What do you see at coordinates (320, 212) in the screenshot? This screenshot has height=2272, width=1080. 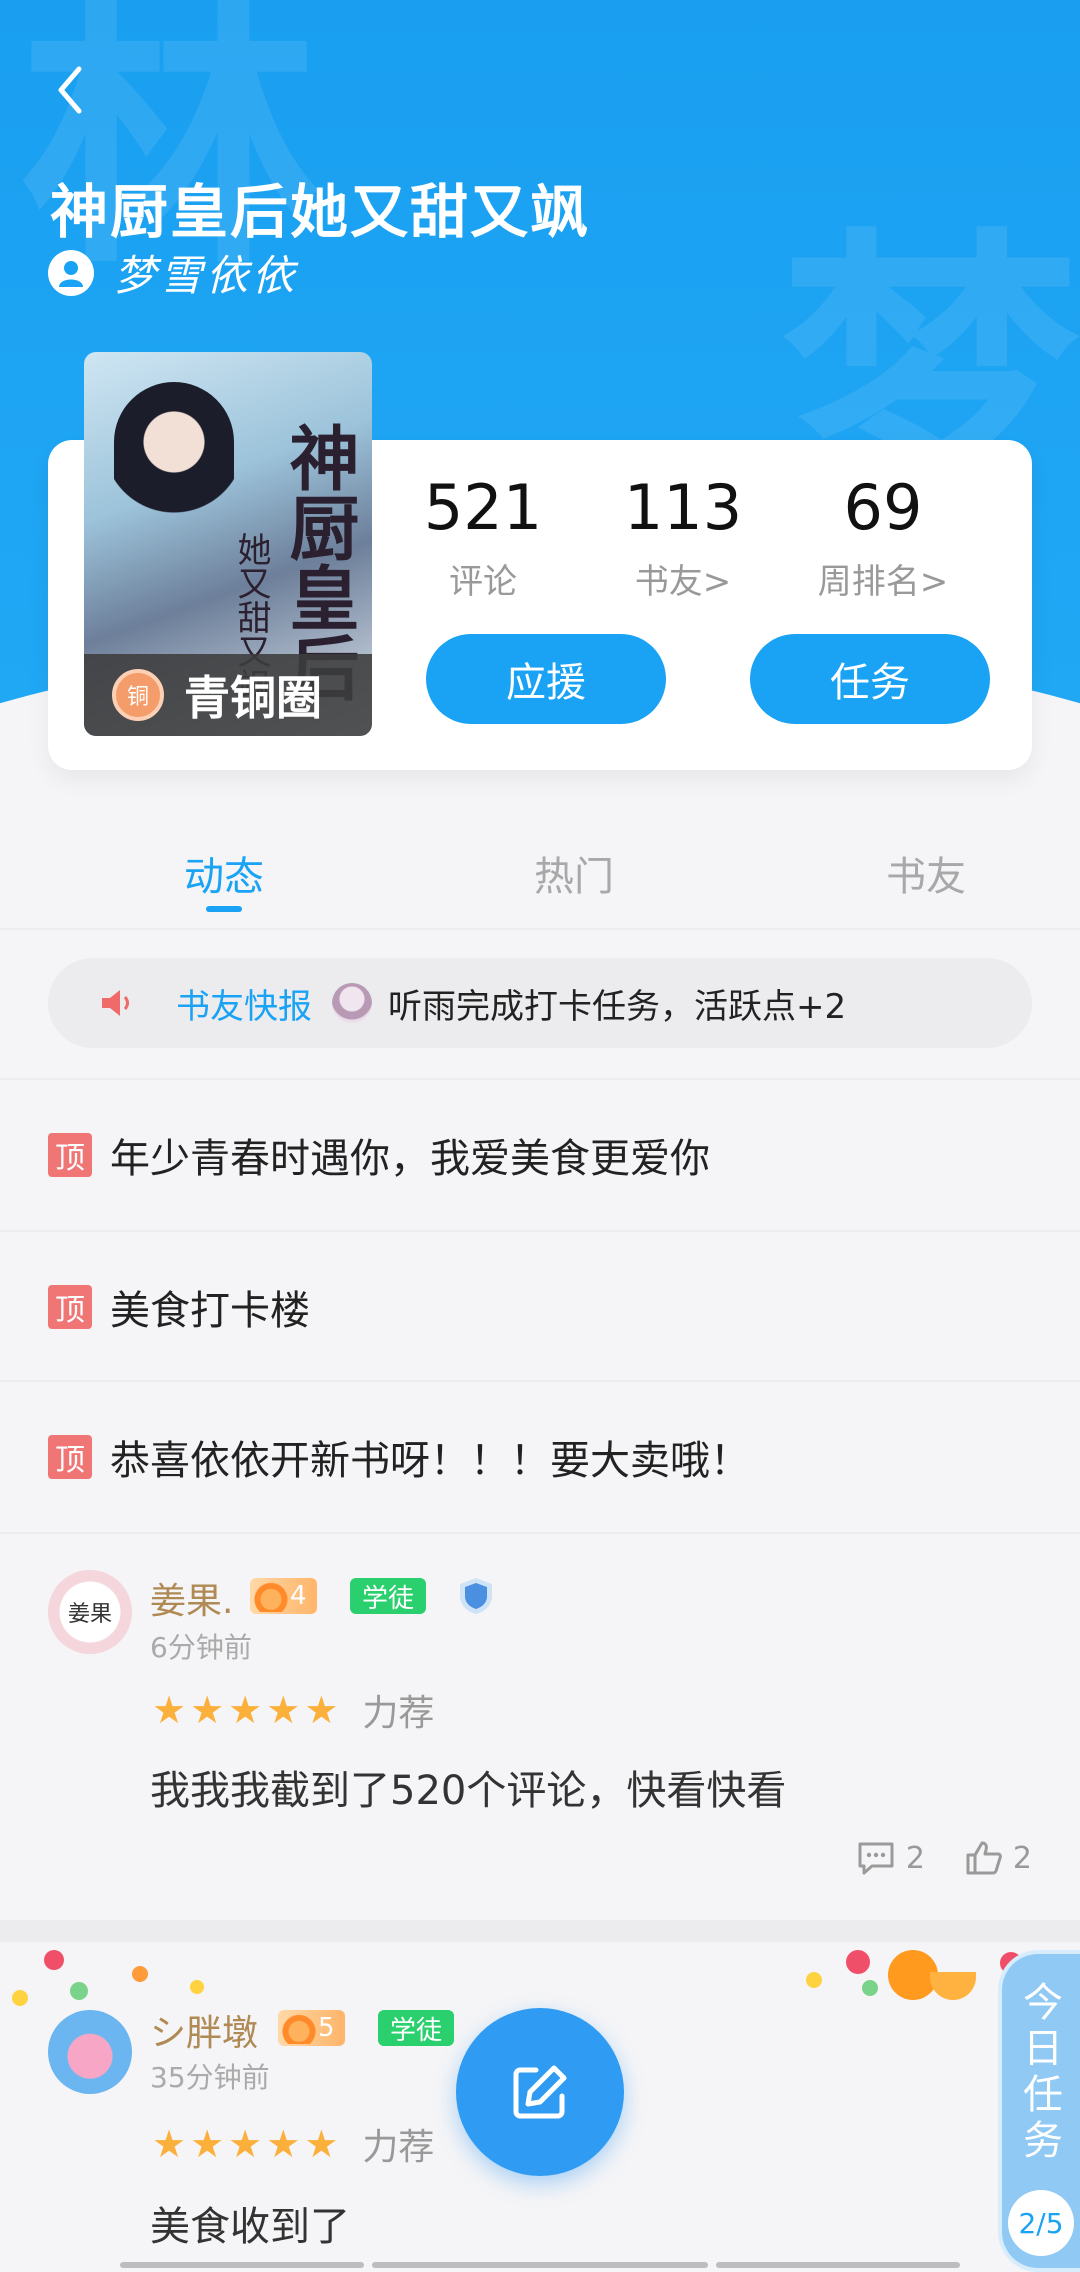 I see `book-title: 神厨皇后她又甜又飒` at bounding box center [320, 212].